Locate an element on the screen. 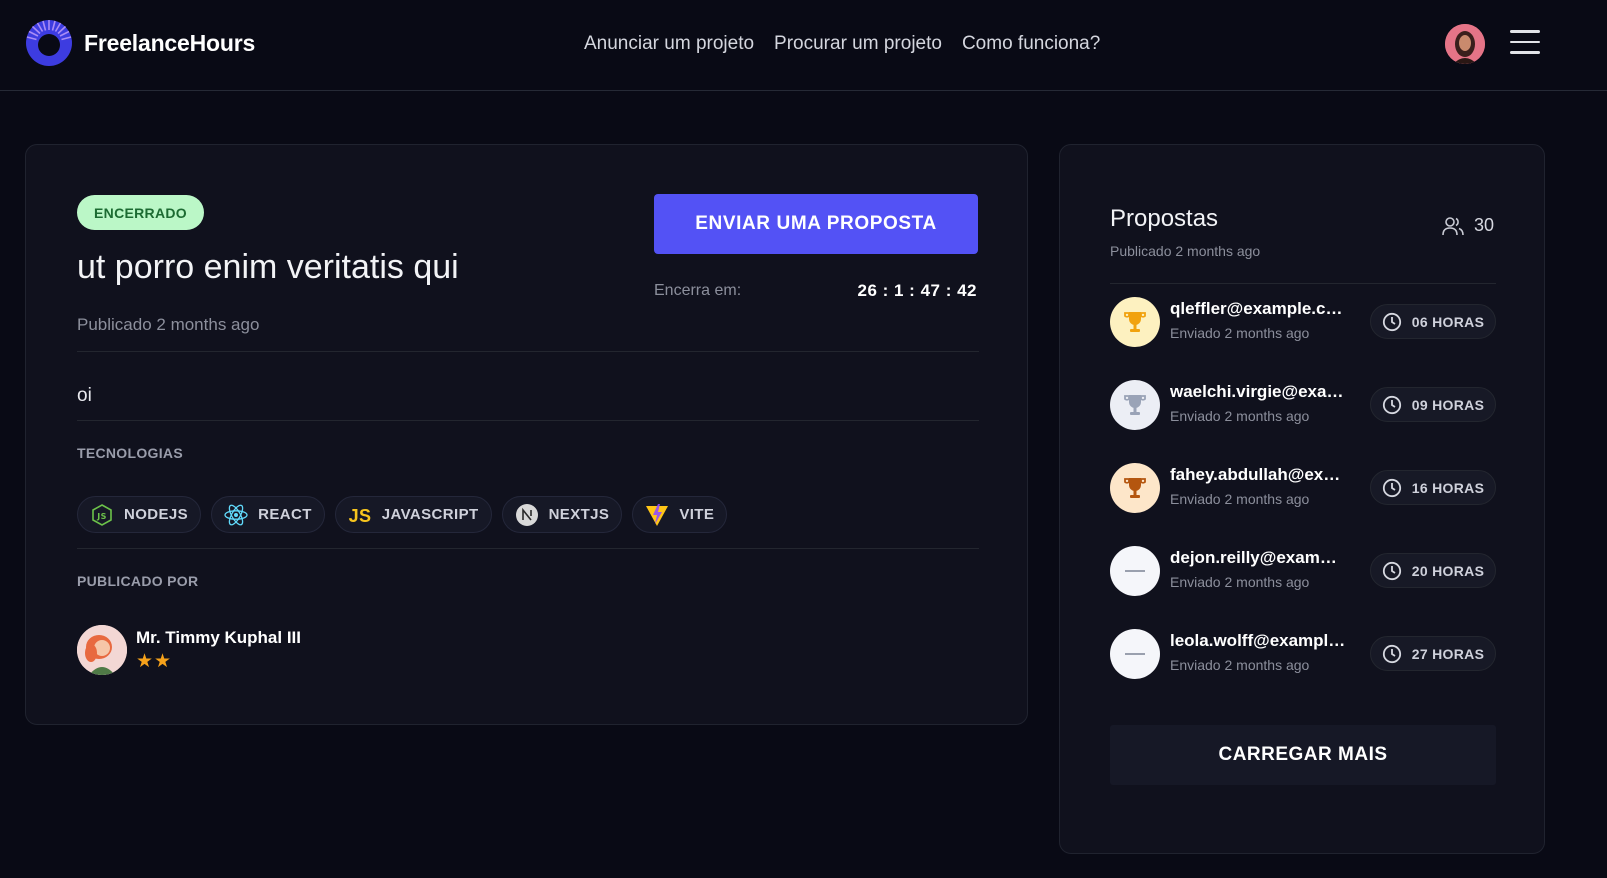 This screenshot has height=878, width=1607. javascript-icon: JS is located at coordinates (360, 515).